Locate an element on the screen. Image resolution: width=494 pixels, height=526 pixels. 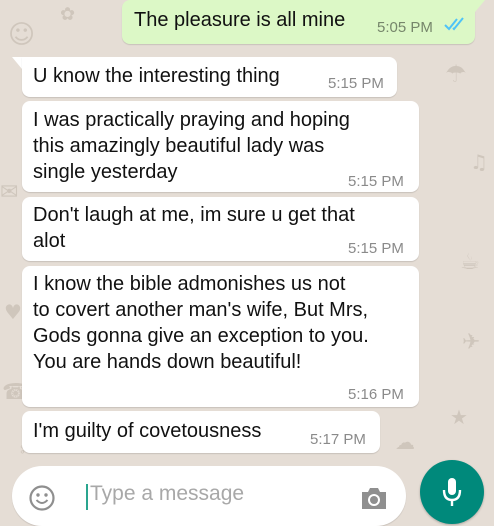
microphone-icon is located at coordinates (452, 492).